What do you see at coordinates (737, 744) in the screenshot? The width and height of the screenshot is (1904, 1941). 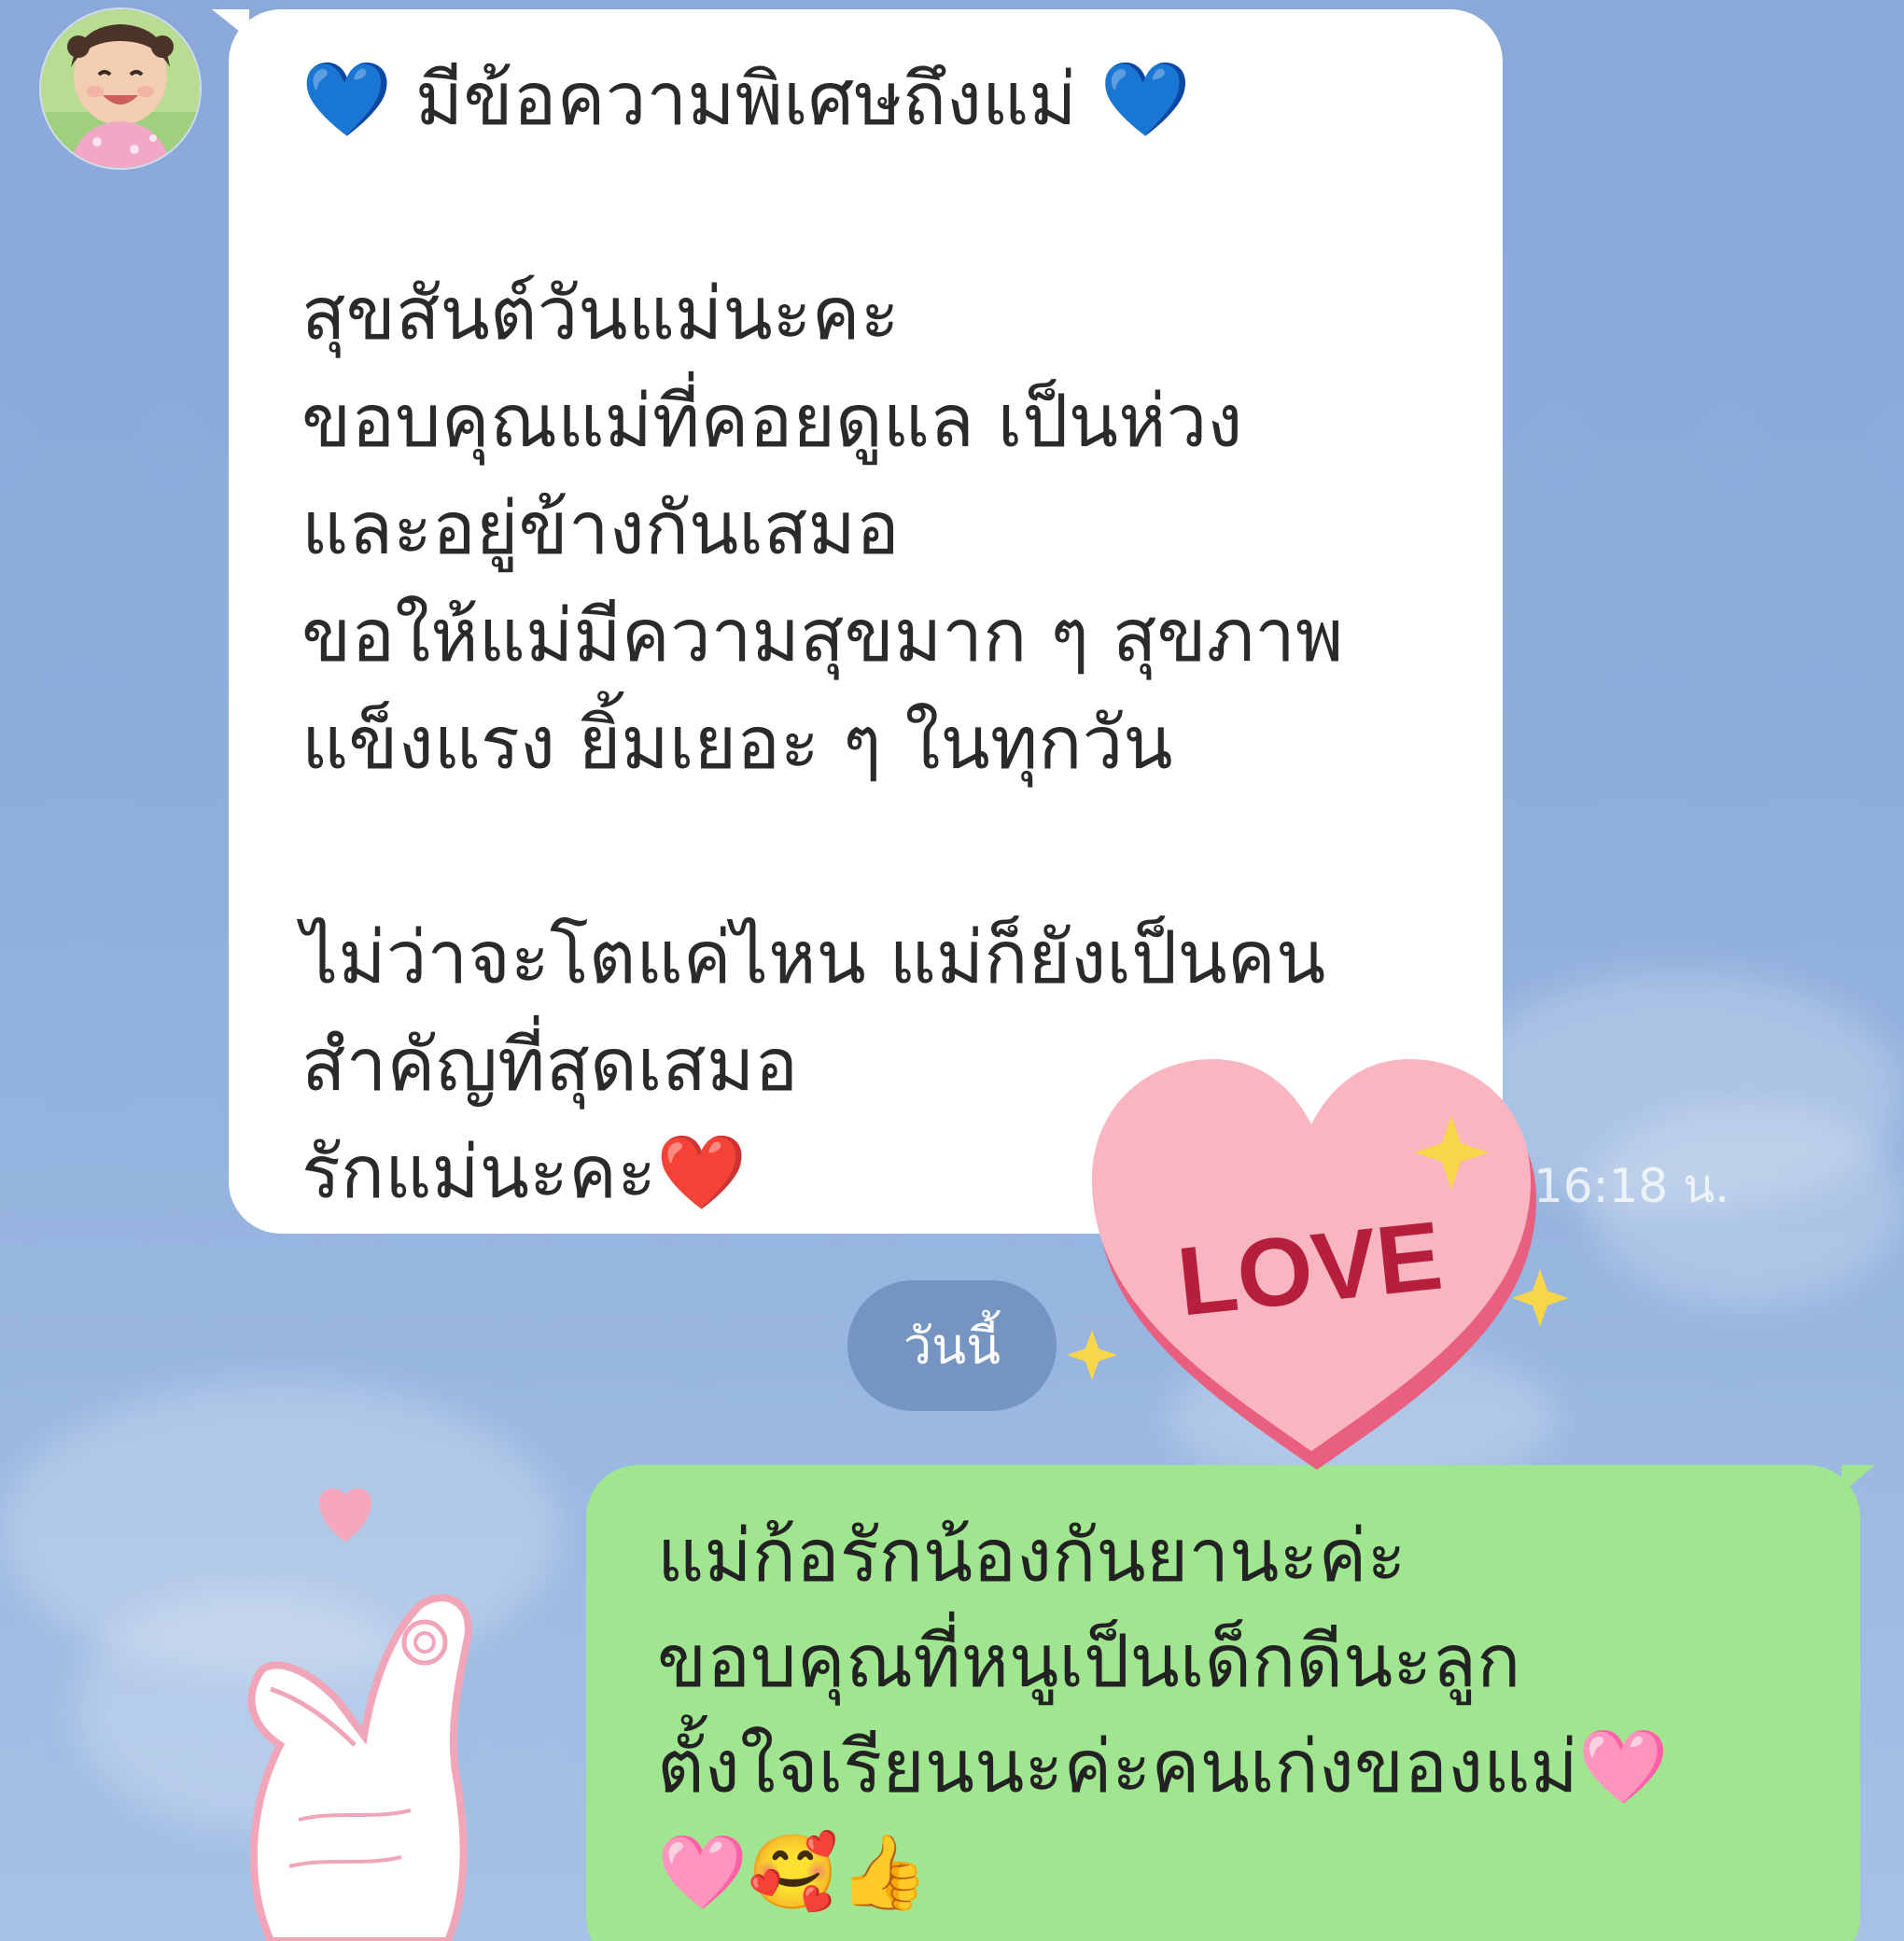 I see `message-line: แข็งแรง ยิ้มเยอะ ๆ ในทุกวัน` at bounding box center [737, 744].